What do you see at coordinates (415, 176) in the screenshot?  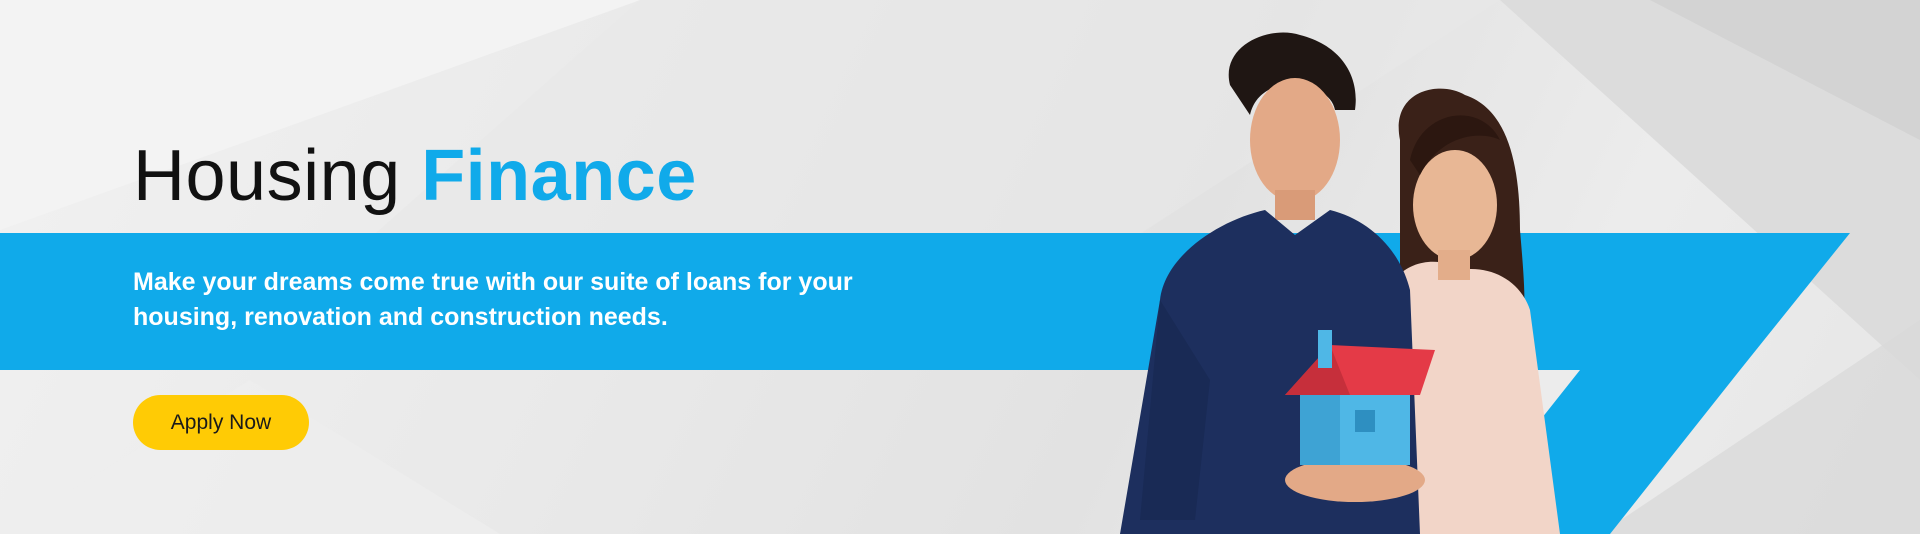 I see `page-title: Housing Finance` at bounding box center [415, 176].